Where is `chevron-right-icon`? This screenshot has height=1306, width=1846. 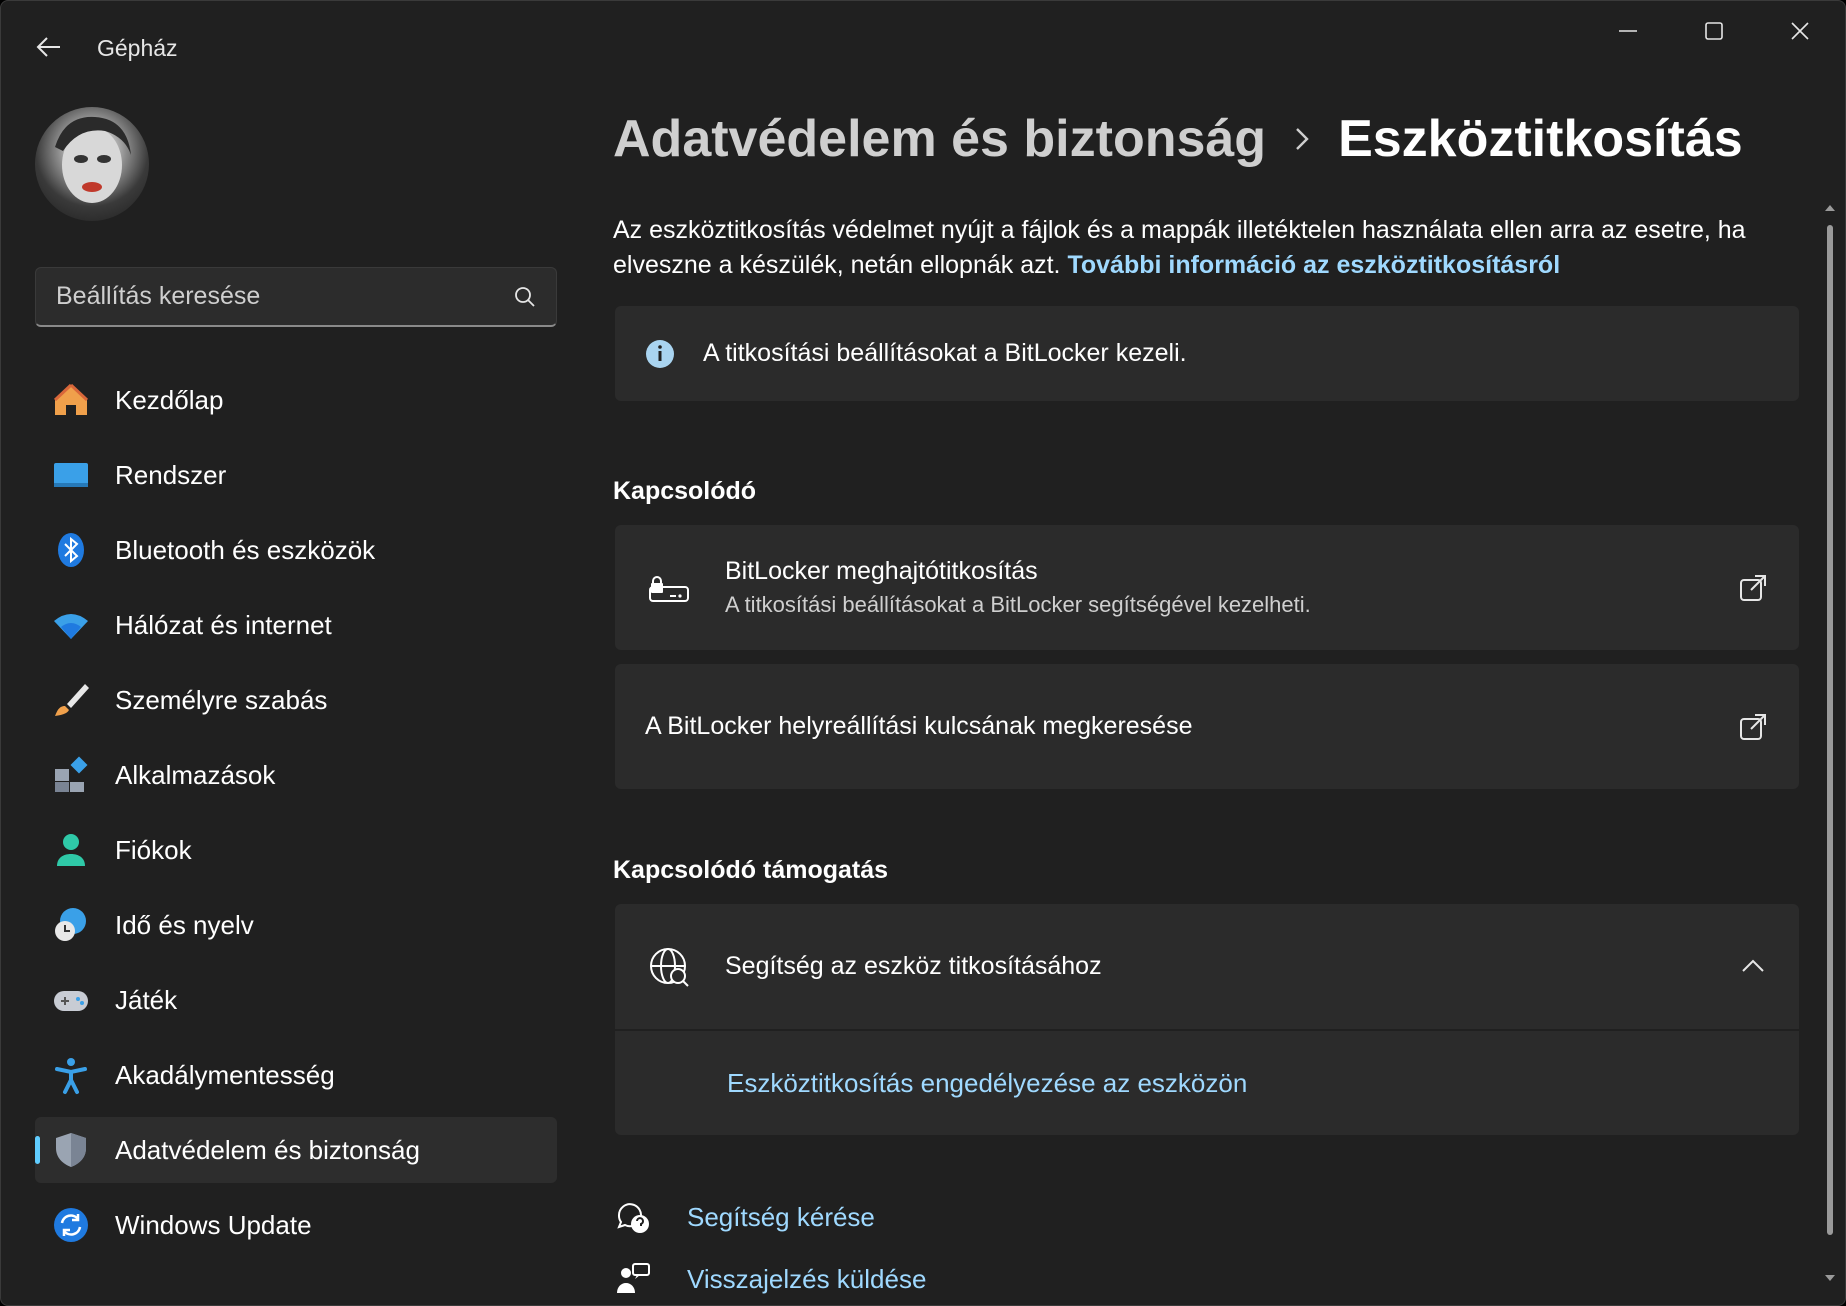
chevron-right-icon is located at coordinates (1302, 139).